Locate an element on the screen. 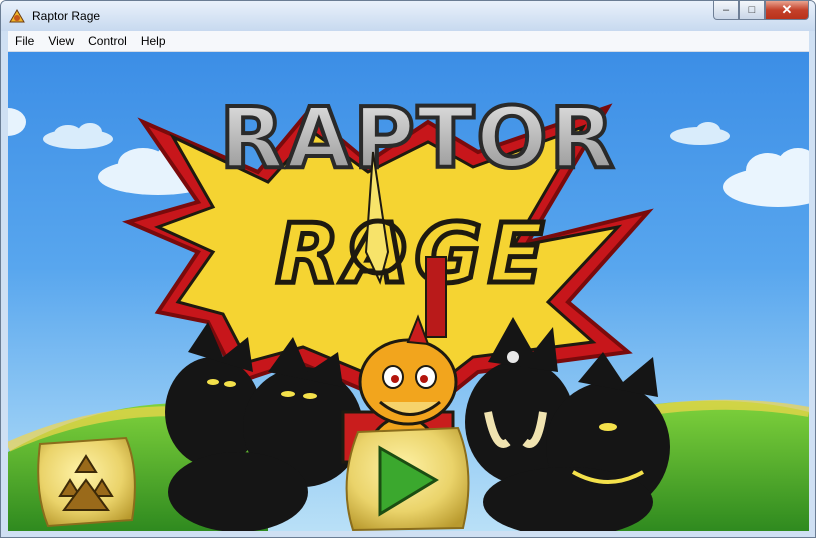 The height and width of the screenshot is (538, 816). title-bar: Raptor Rage – □ ✕ is located at coordinates (408, 16).